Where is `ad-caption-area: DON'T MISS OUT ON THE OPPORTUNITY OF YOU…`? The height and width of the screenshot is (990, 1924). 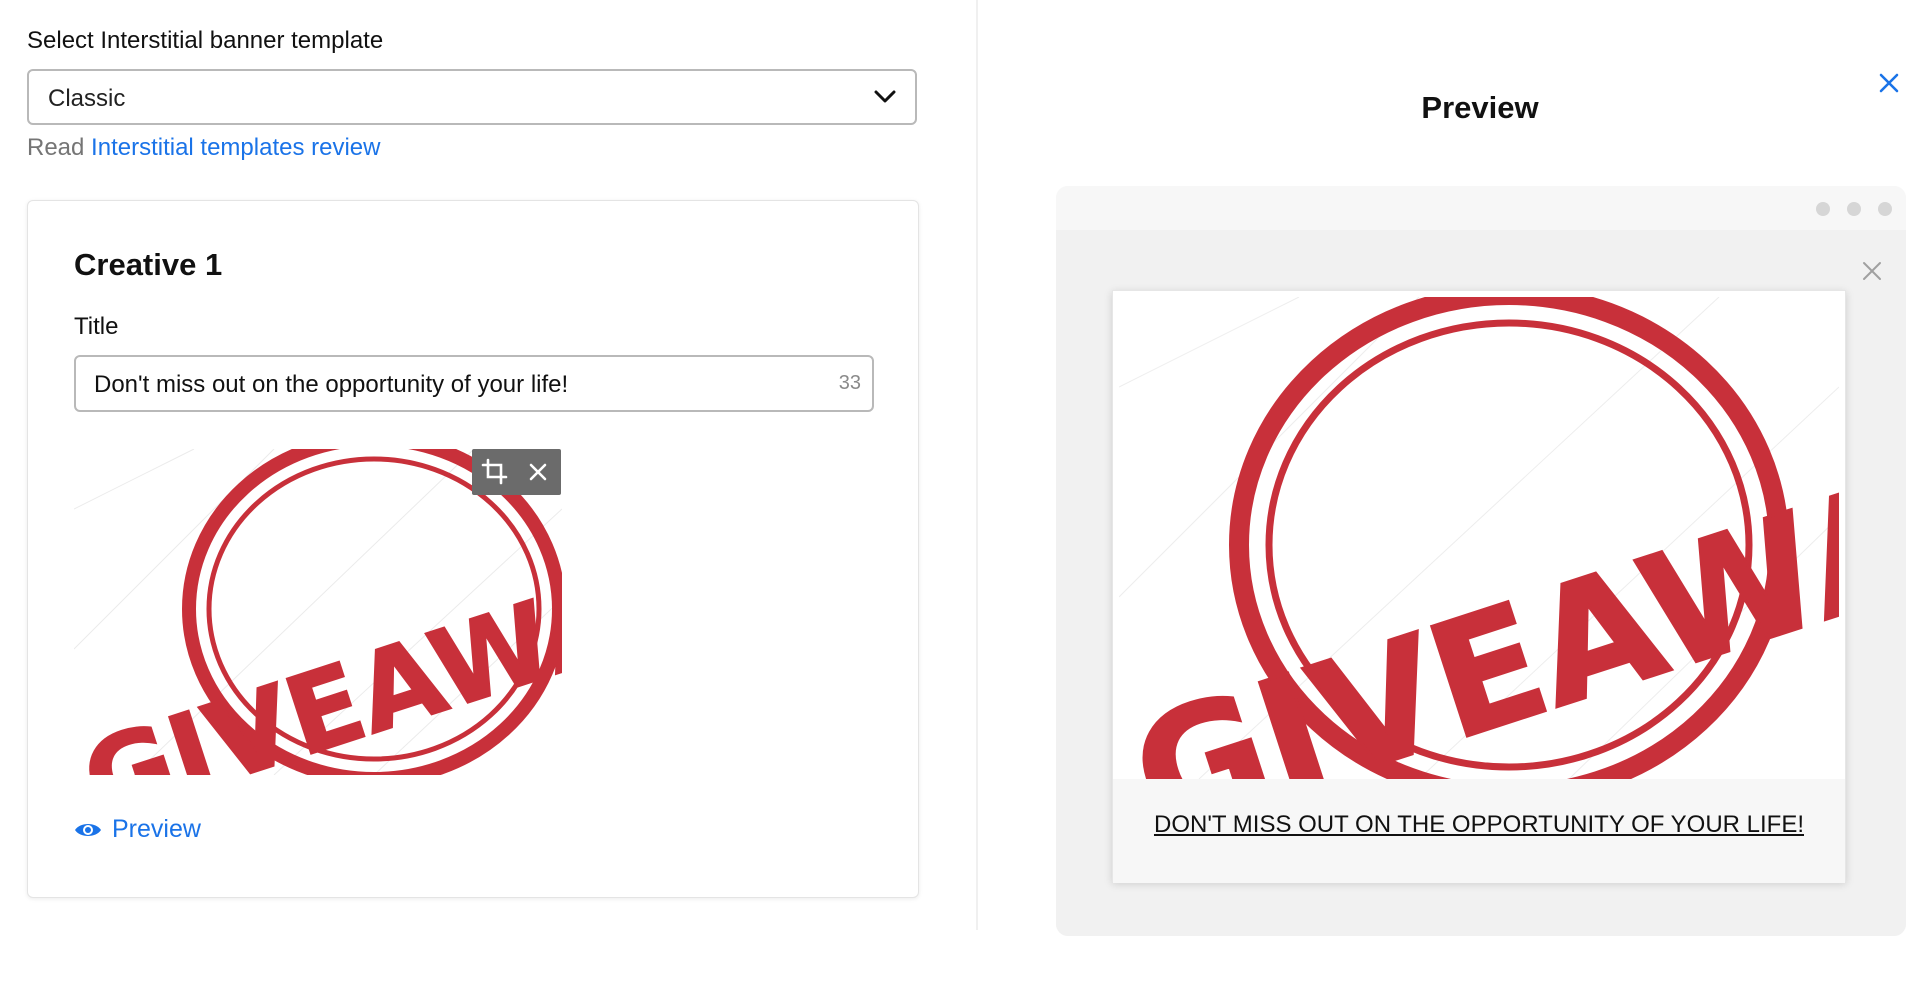 ad-caption-area: DON'T MISS OUT ON THE OPPORTUNITY OF YOU… is located at coordinates (1479, 831).